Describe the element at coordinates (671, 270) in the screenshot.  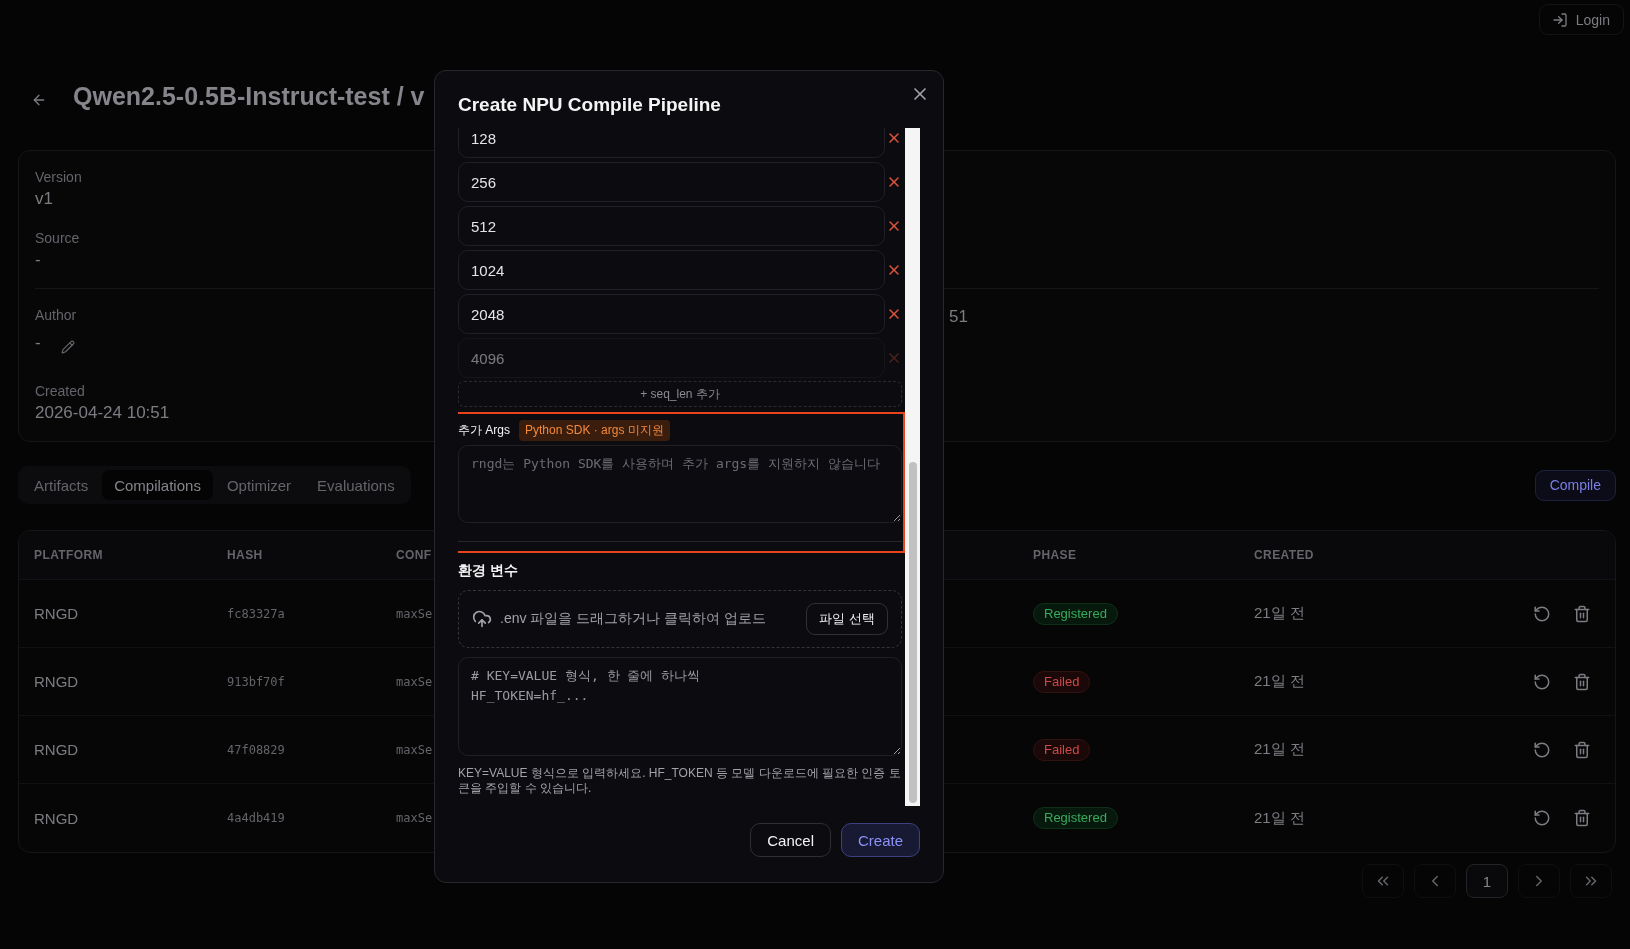
I see `seq-len-input: 1024` at that location.